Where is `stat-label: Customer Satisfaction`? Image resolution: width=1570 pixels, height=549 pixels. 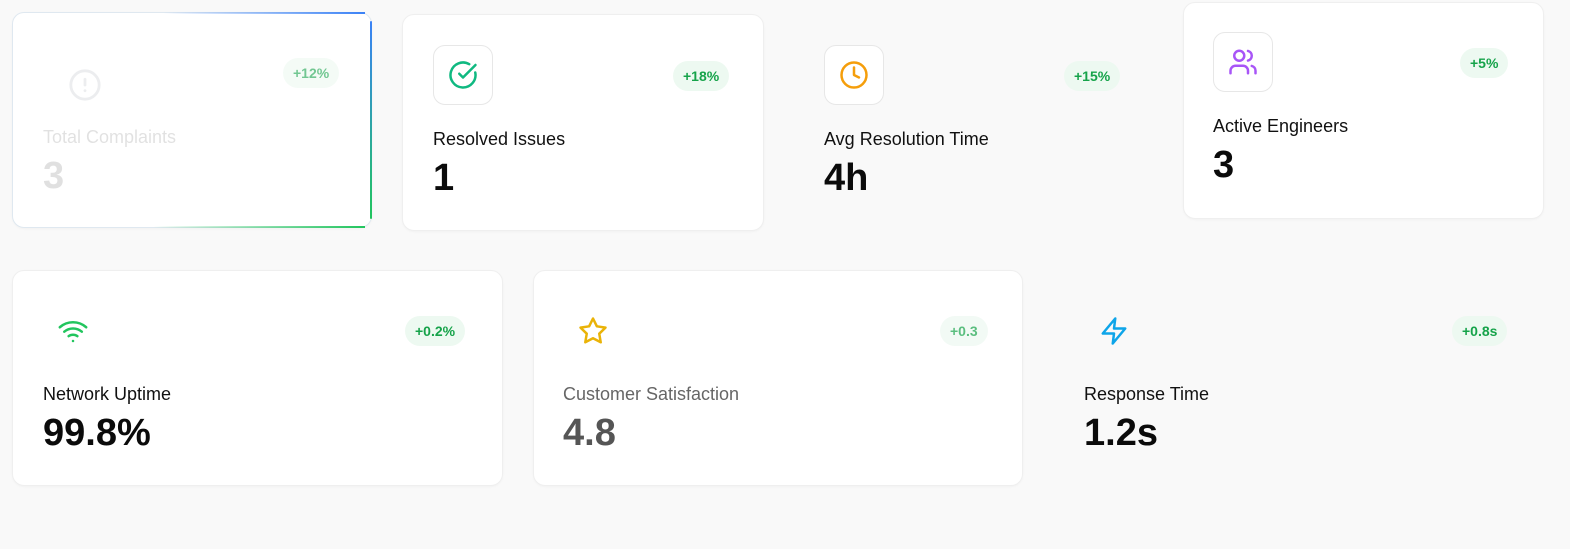 stat-label: Customer Satisfaction is located at coordinates (651, 394).